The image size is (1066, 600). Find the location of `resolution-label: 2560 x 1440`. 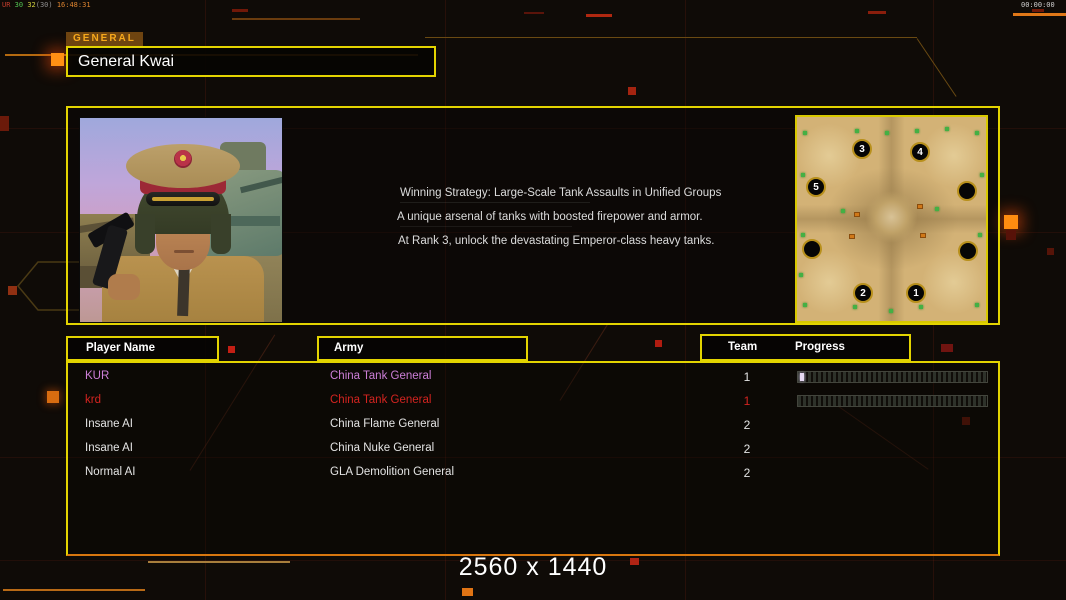

resolution-label: 2560 x 1440 is located at coordinates (533, 567).